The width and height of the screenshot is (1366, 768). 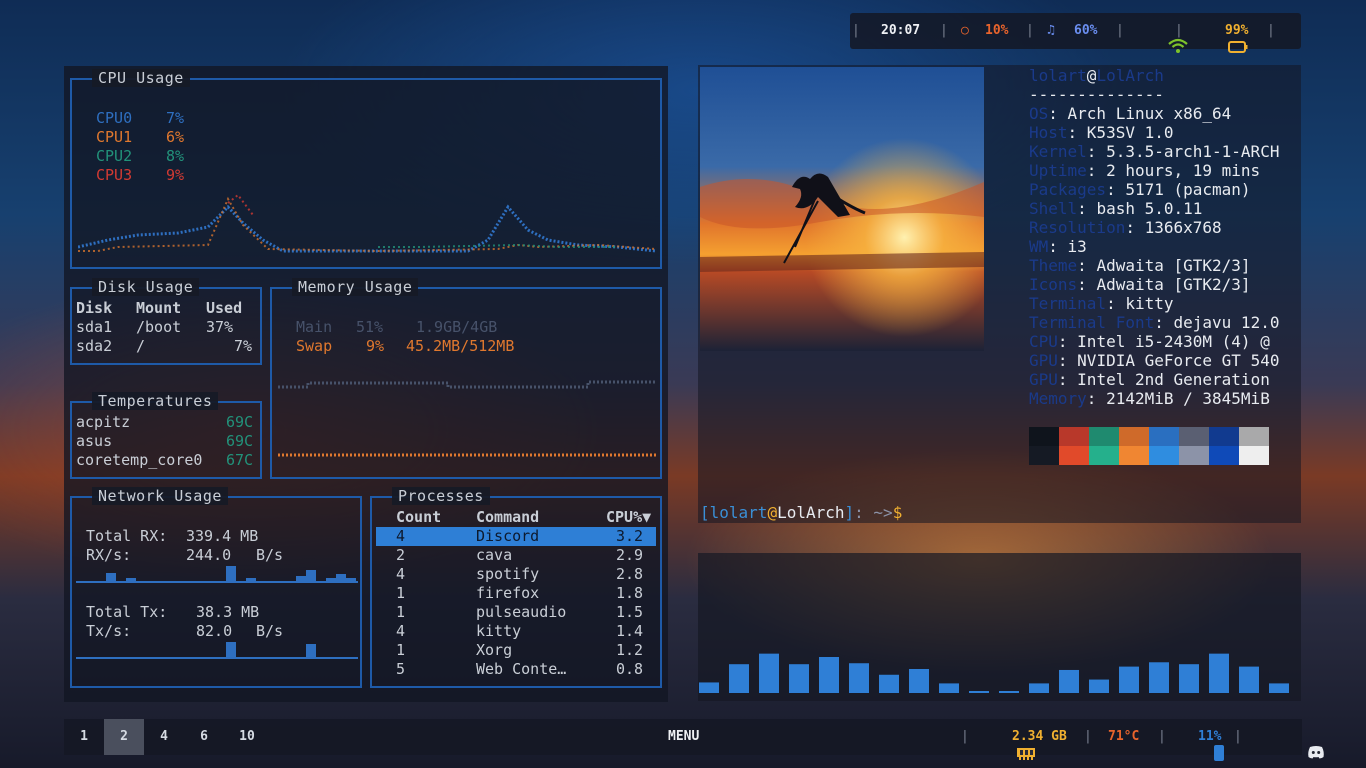 I want to click on neofetch-field-icons: Icons: Adwaita [GTK2/3], so click(x=1140, y=284).